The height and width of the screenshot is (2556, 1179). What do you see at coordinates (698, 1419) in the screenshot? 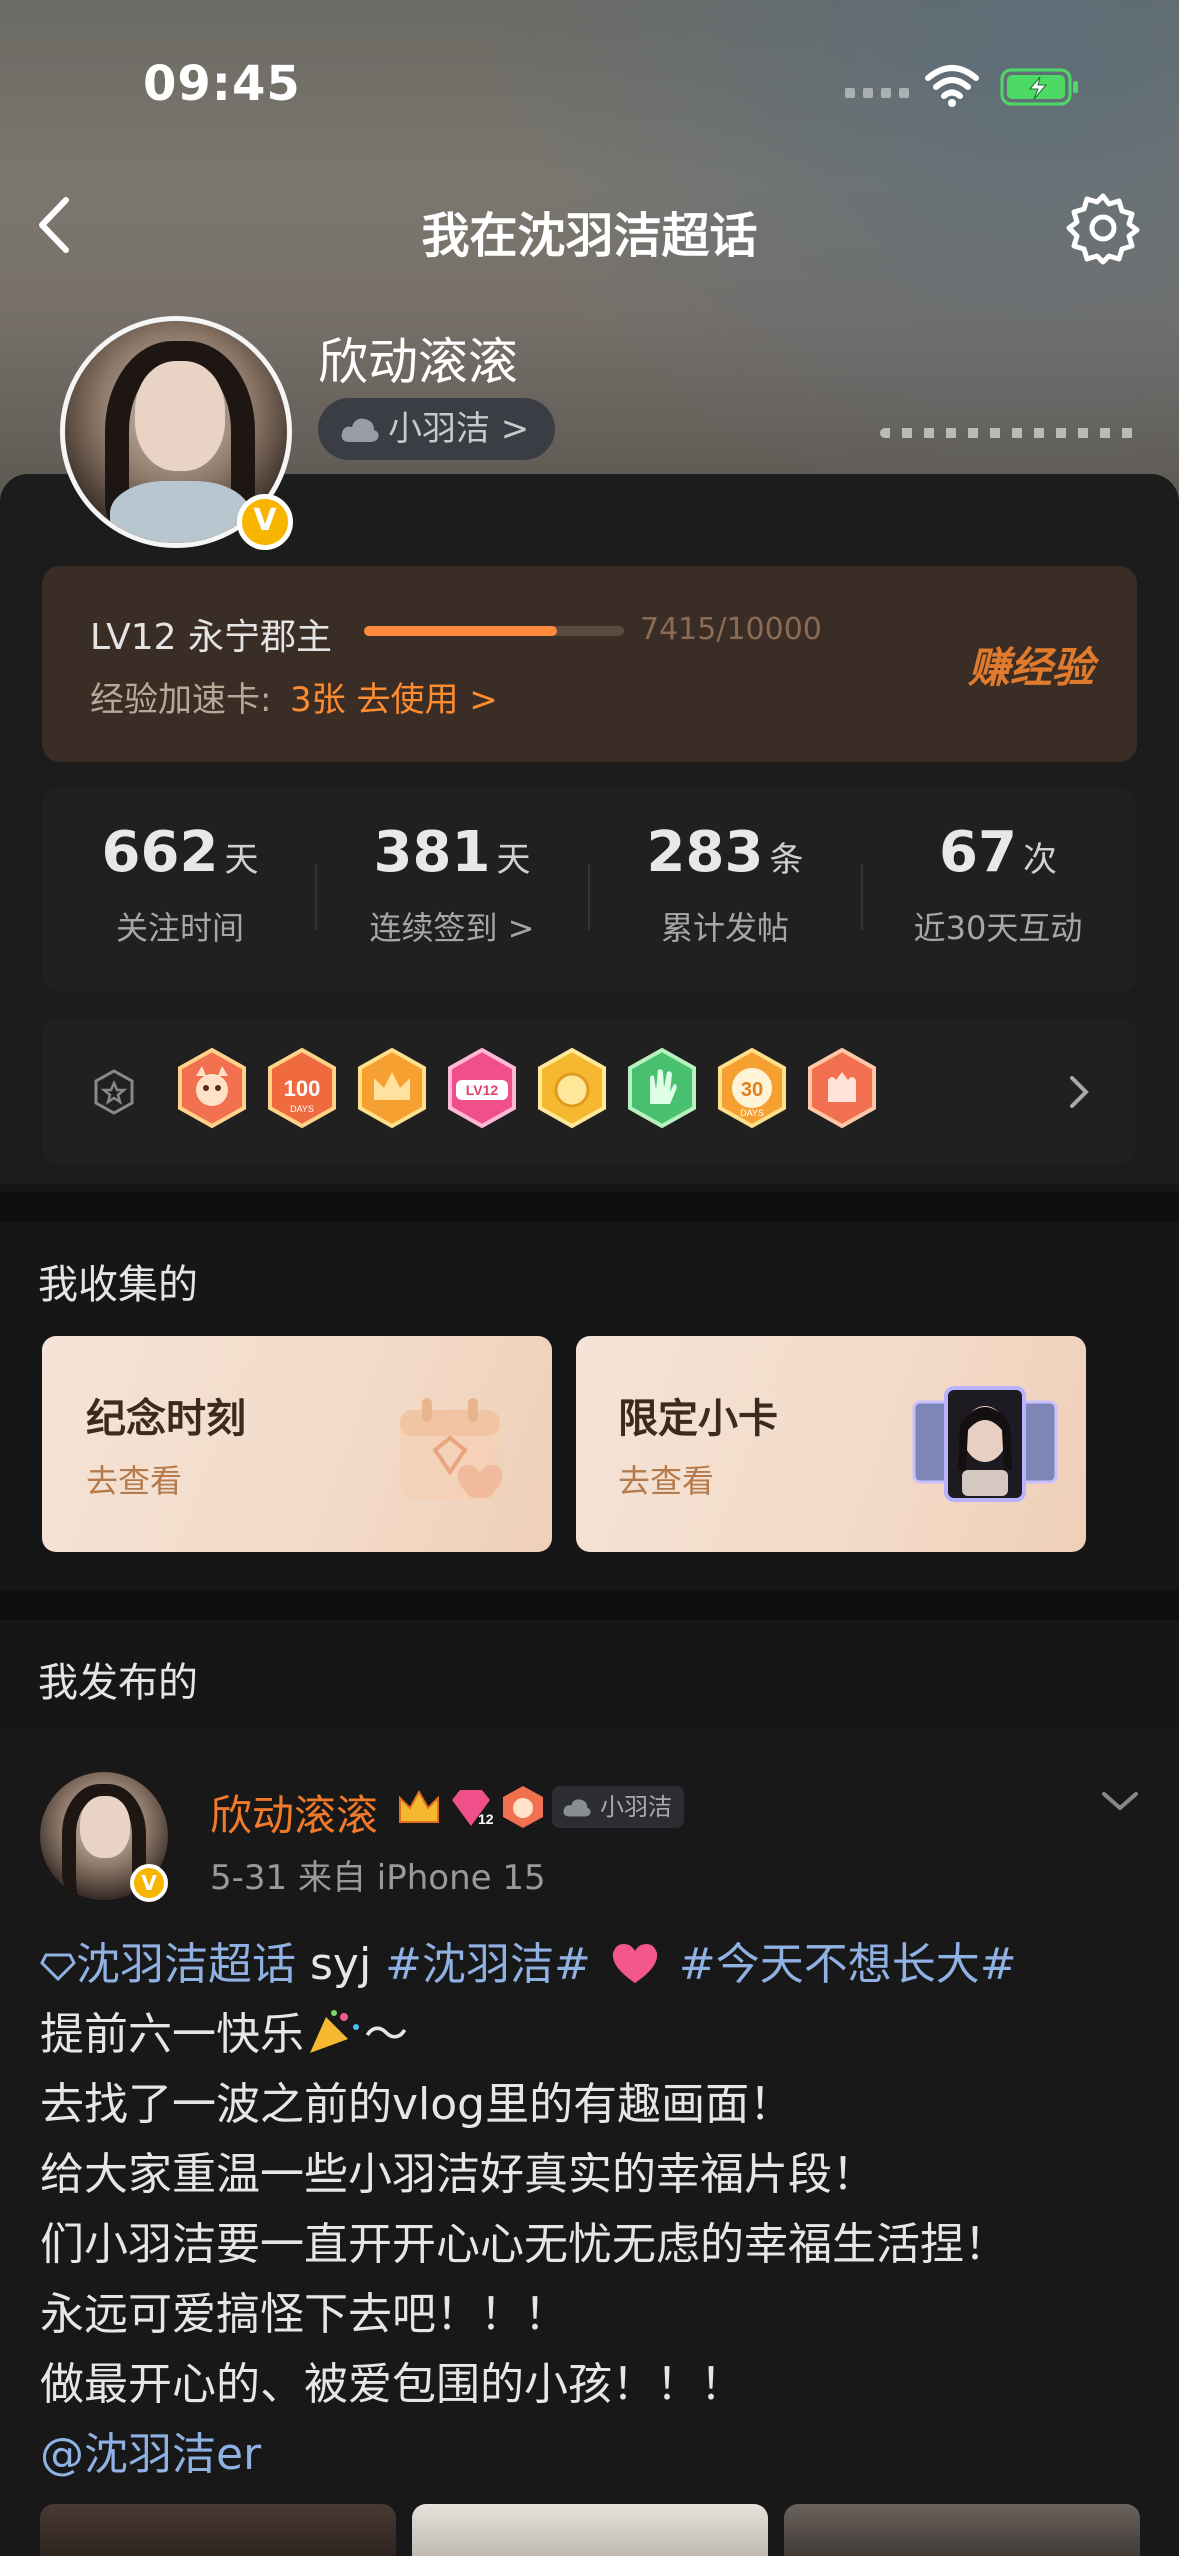
I see `limited-cards-title: 限定小卡` at bounding box center [698, 1419].